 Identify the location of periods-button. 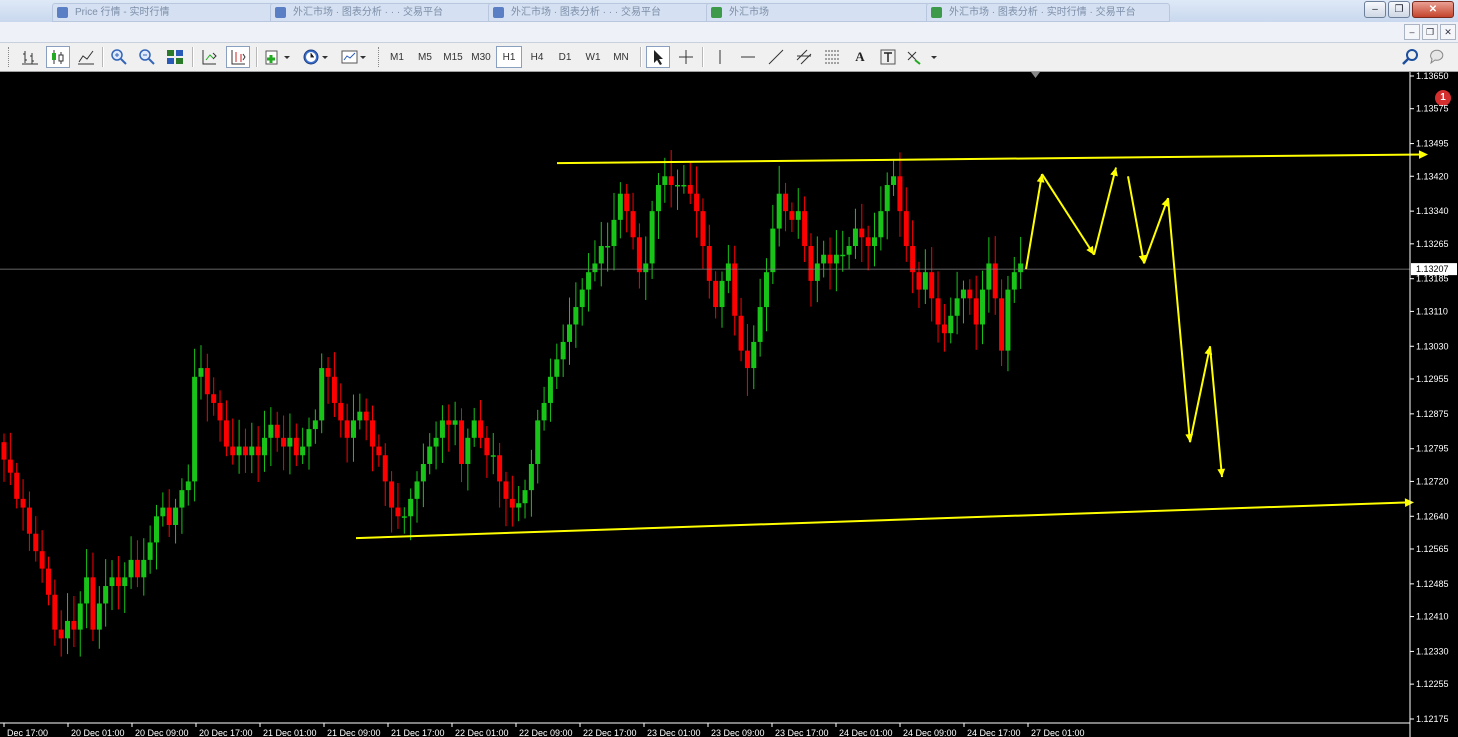
(316, 57).